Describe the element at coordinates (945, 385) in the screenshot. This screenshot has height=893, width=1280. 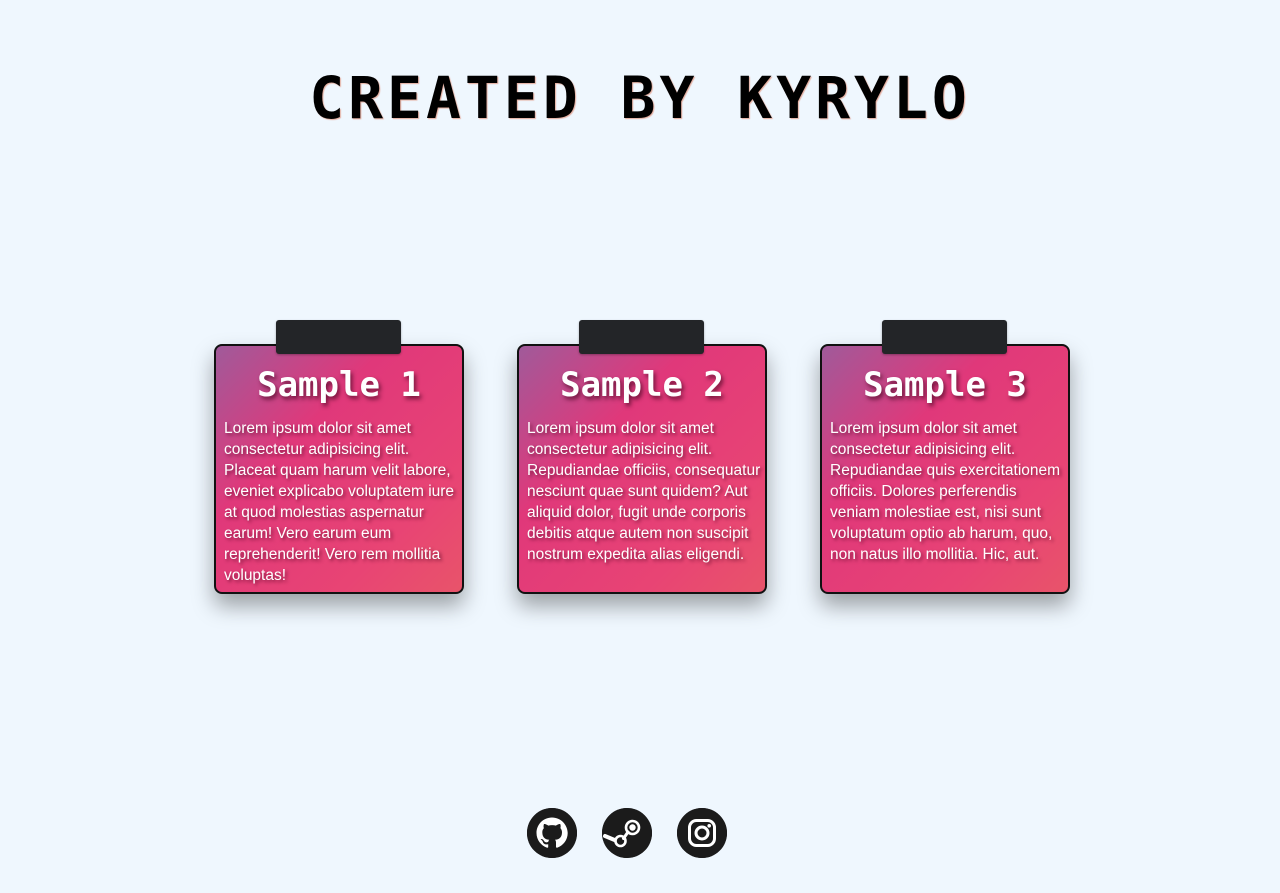
I see `card-title: Sample 3` at that location.